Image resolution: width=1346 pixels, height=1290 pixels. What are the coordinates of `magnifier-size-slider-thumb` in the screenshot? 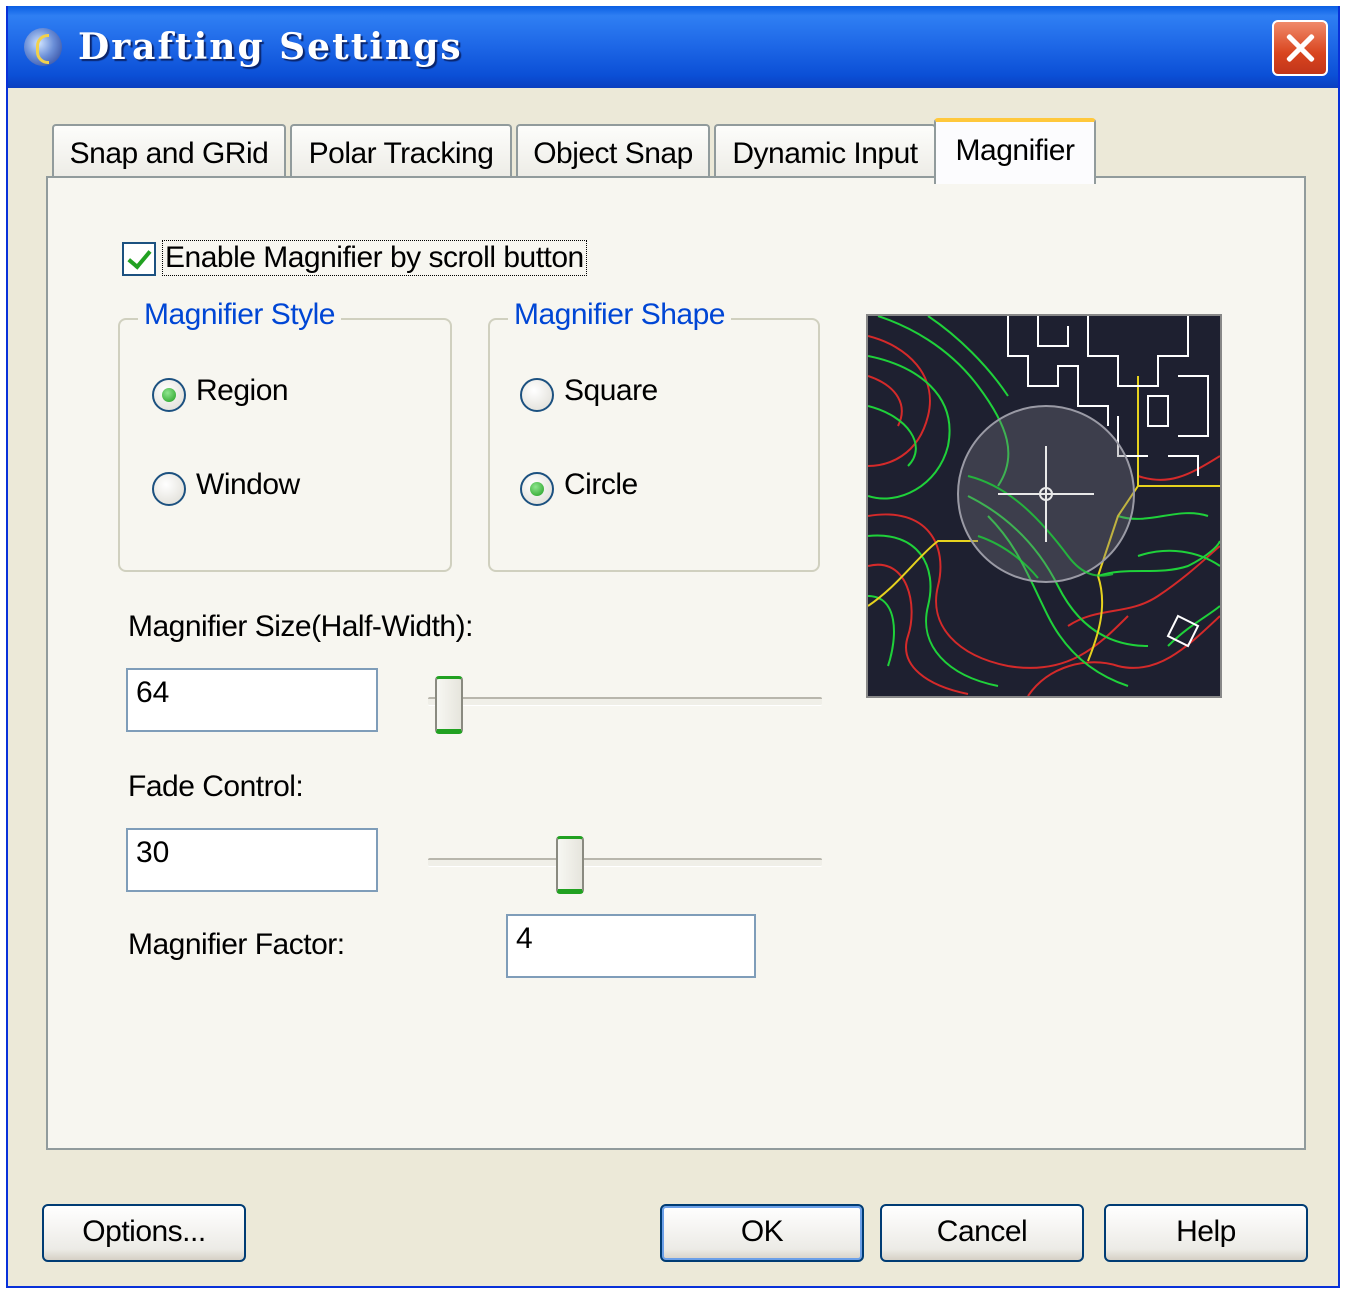 It's located at (449, 705).